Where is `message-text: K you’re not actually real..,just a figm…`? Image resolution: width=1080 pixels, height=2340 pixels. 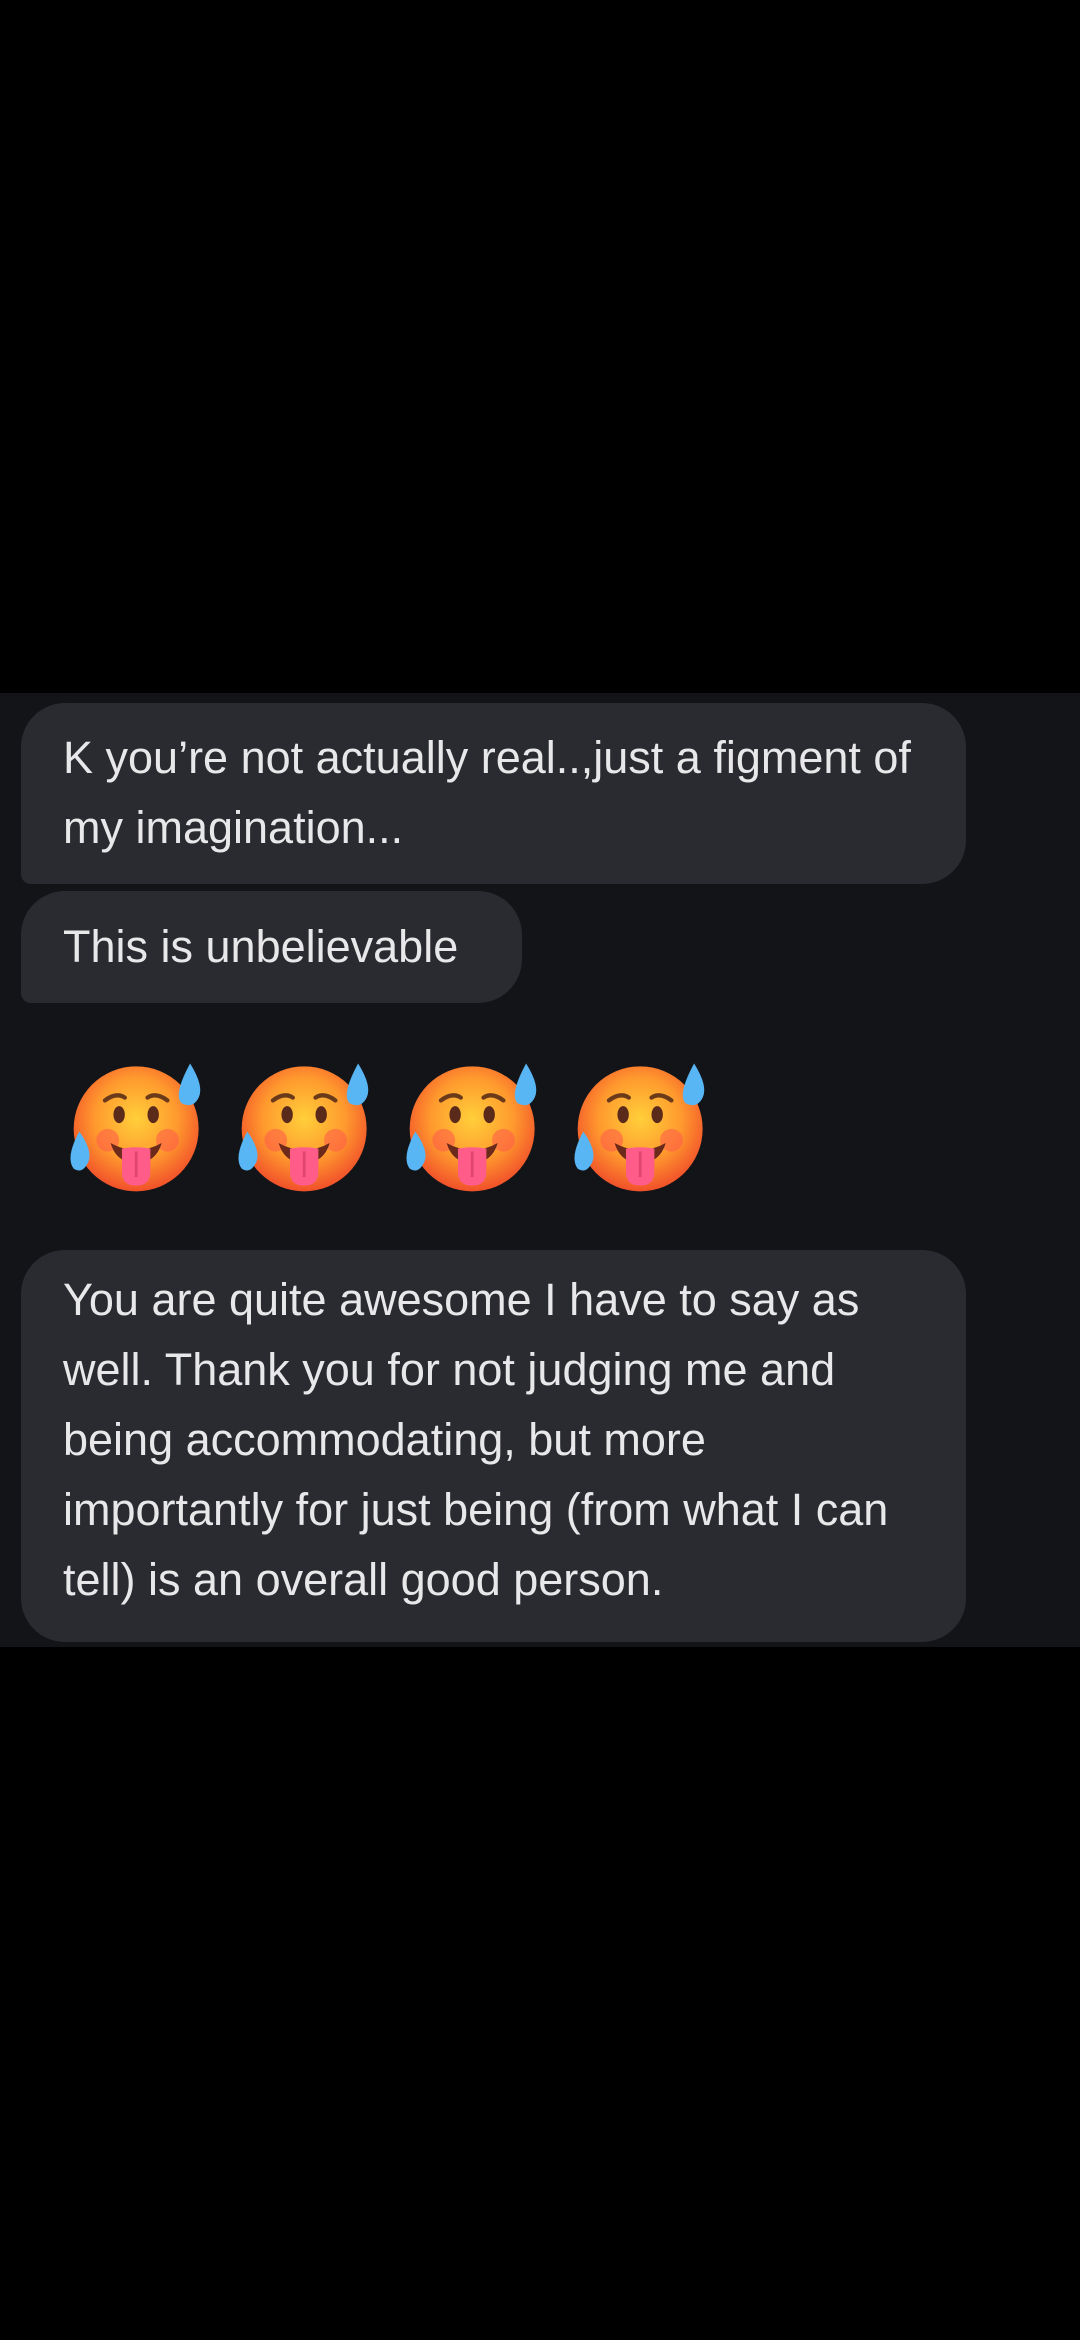 message-text: K you’re not actually real..,just a figm… is located at coordinates (487, 792).